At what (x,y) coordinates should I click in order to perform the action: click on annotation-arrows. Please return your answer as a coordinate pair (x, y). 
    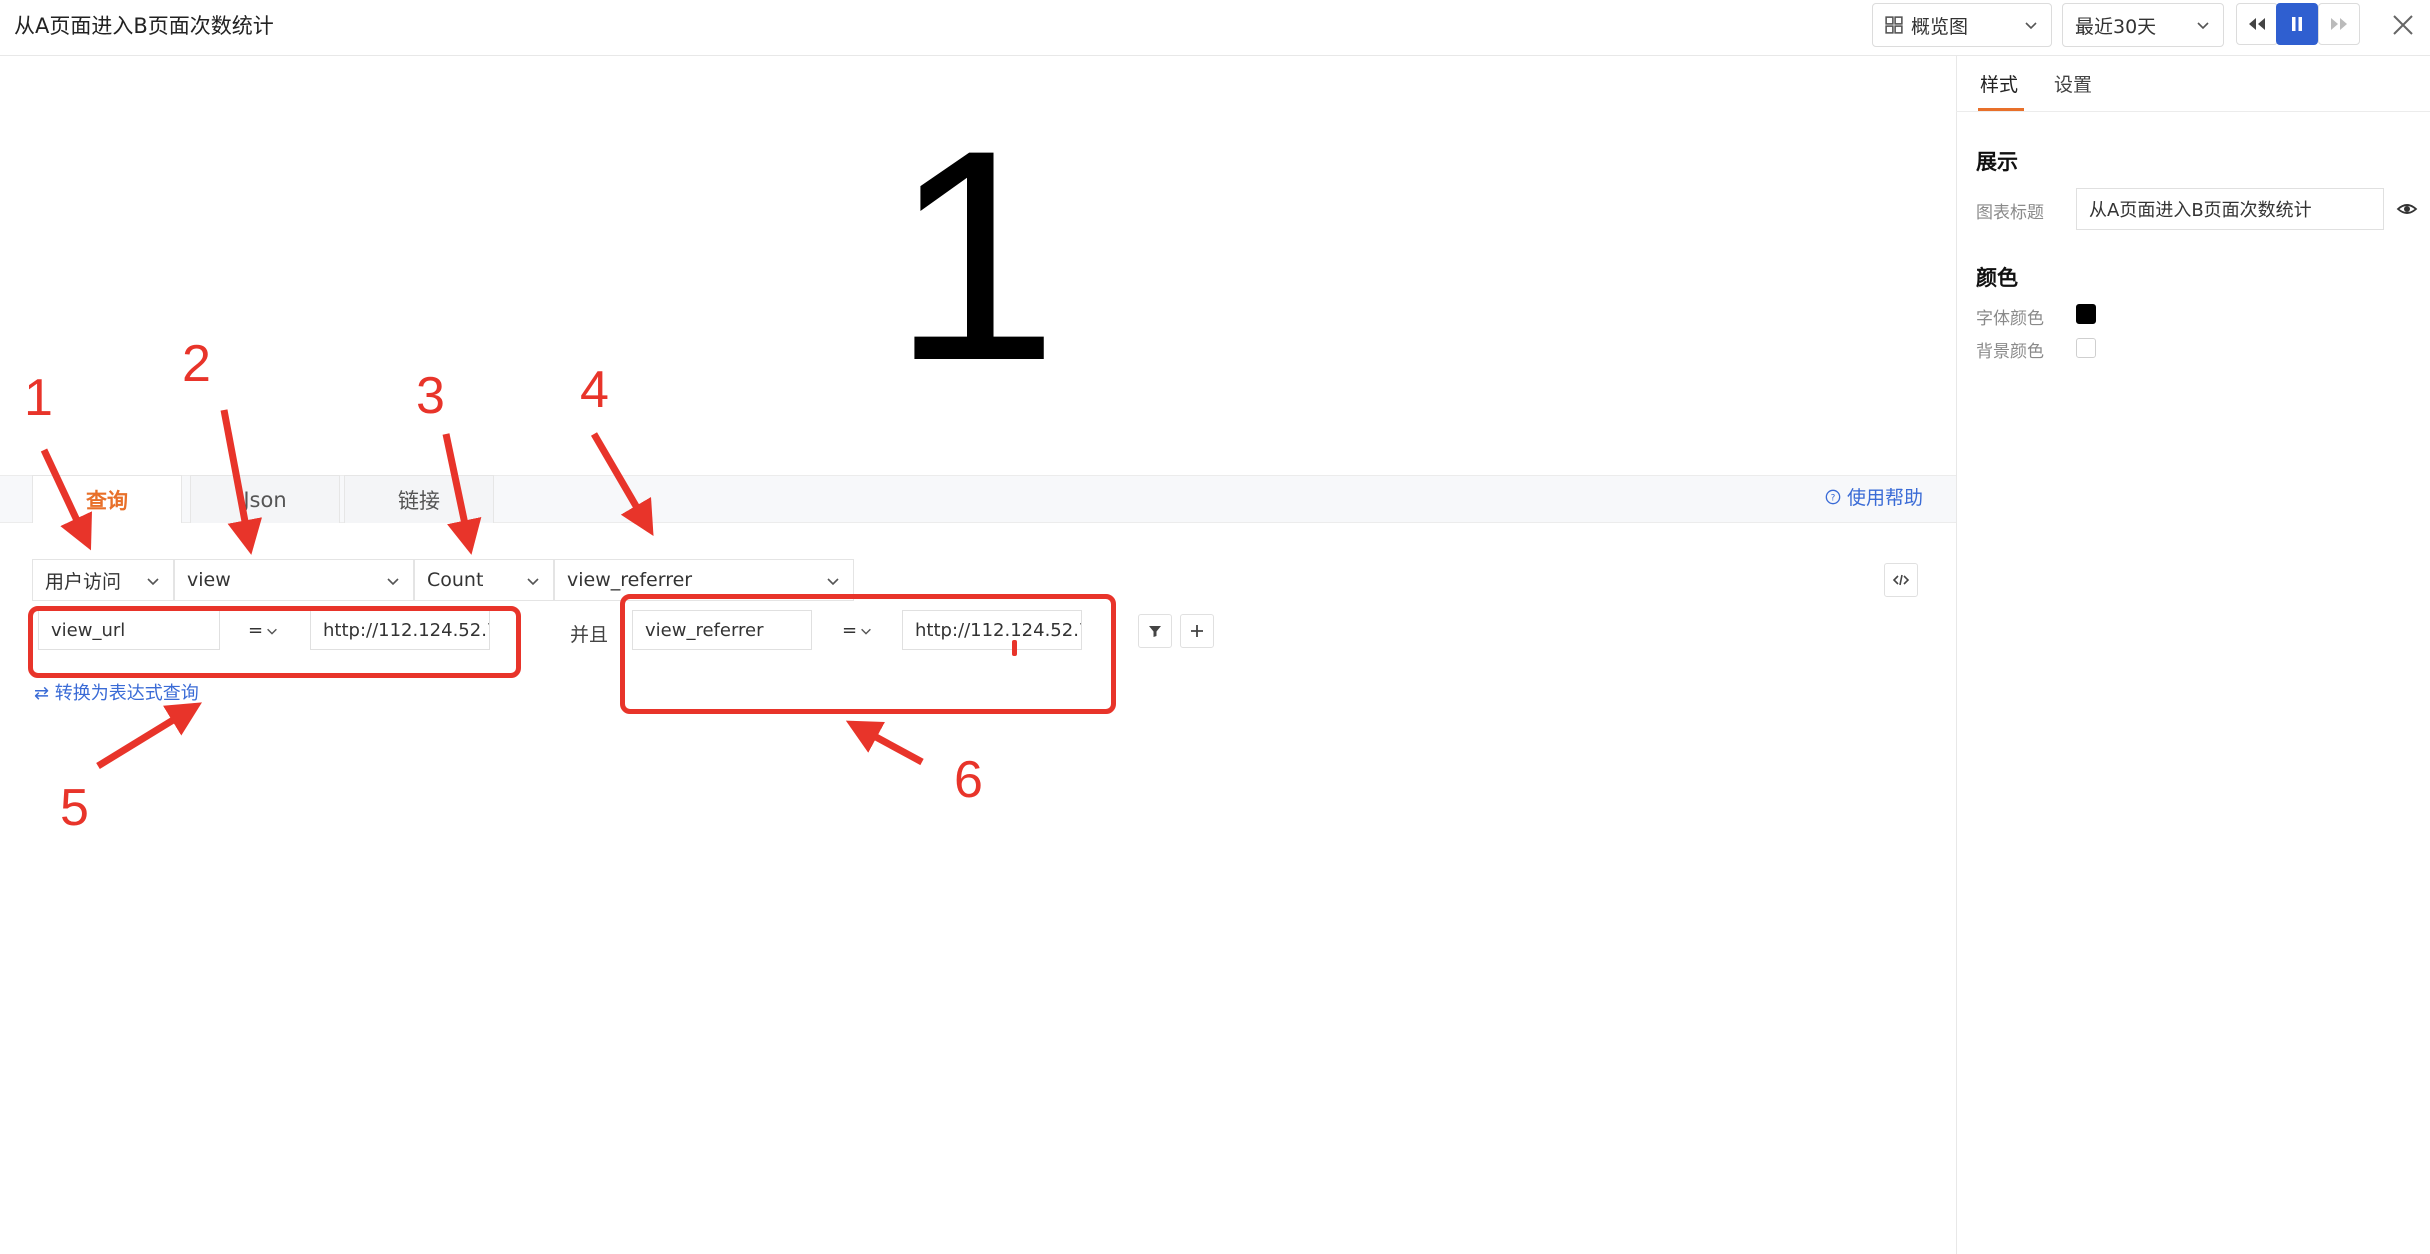
    Looking at the image, I should click on (482, 589).